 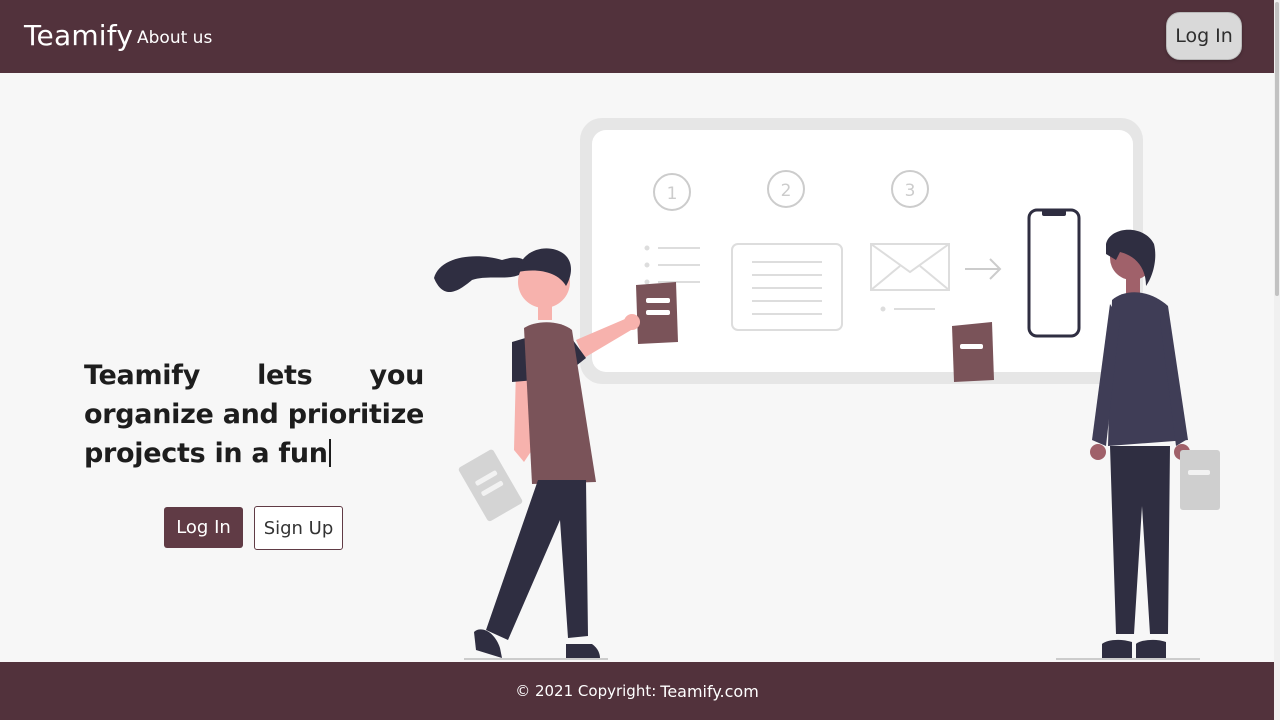 What do you see at coordinates (786, 191) in the screenshot?
I see `step-2-label: 2` at bounding box center [786, 191].